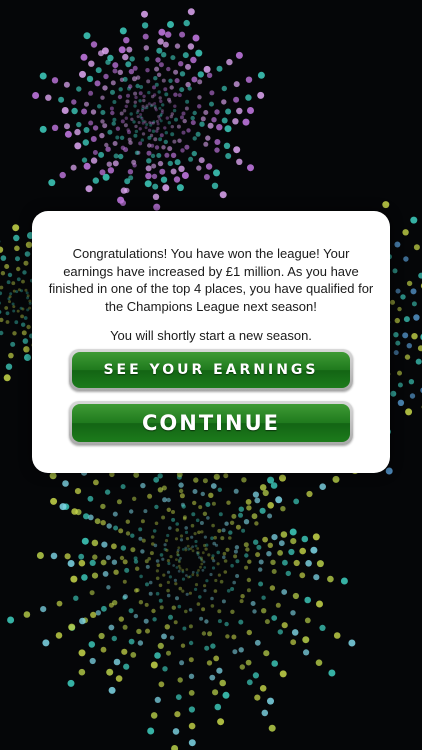 The width and height of the screenshot is (422, 750). What do you see at coordinates (211, 335) in the screenshot?
I see `dialog-subtext: You will shortly start a new season.` at bounding box center [211, 335].